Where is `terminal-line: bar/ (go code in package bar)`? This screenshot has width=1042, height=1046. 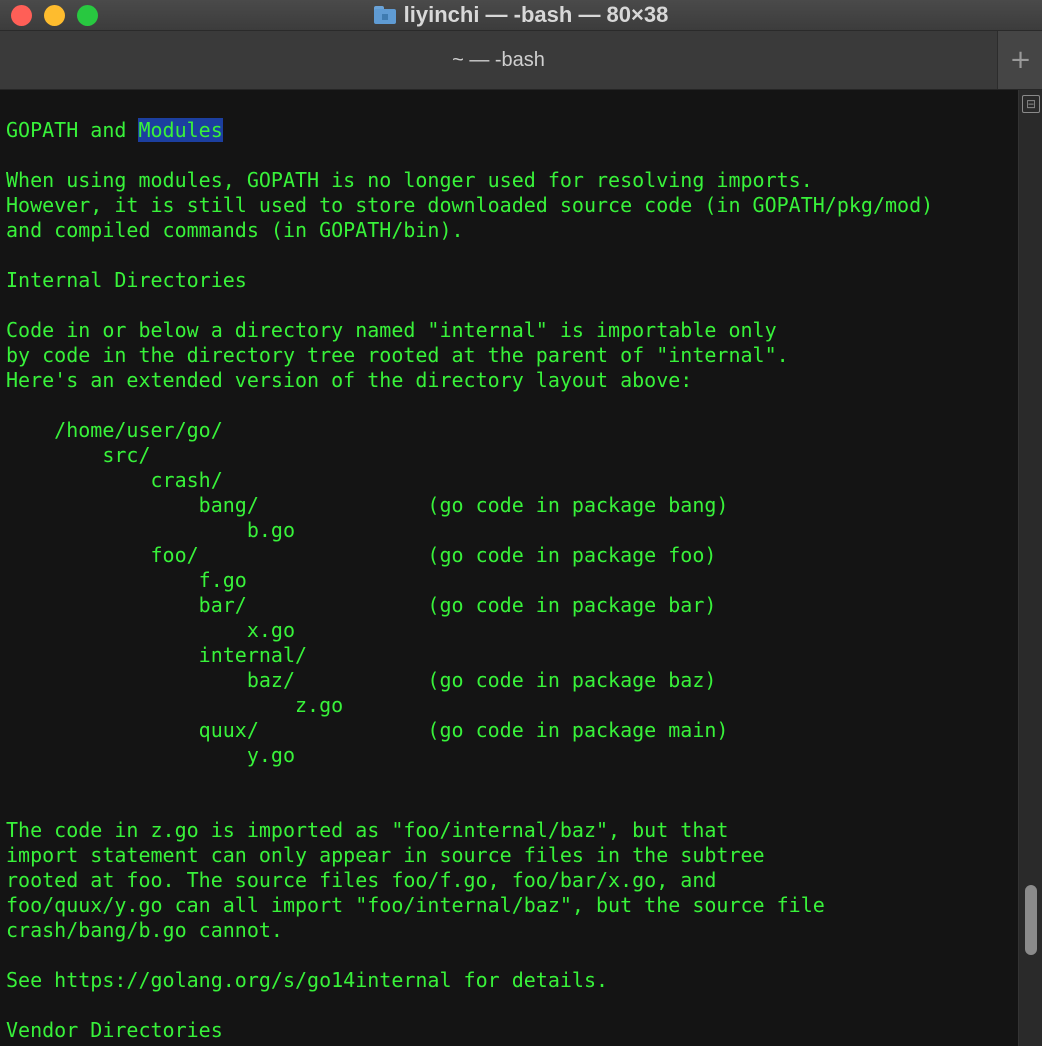
terminal-line: bar/ (go code in package bar) is located at coordinates (361, 605).